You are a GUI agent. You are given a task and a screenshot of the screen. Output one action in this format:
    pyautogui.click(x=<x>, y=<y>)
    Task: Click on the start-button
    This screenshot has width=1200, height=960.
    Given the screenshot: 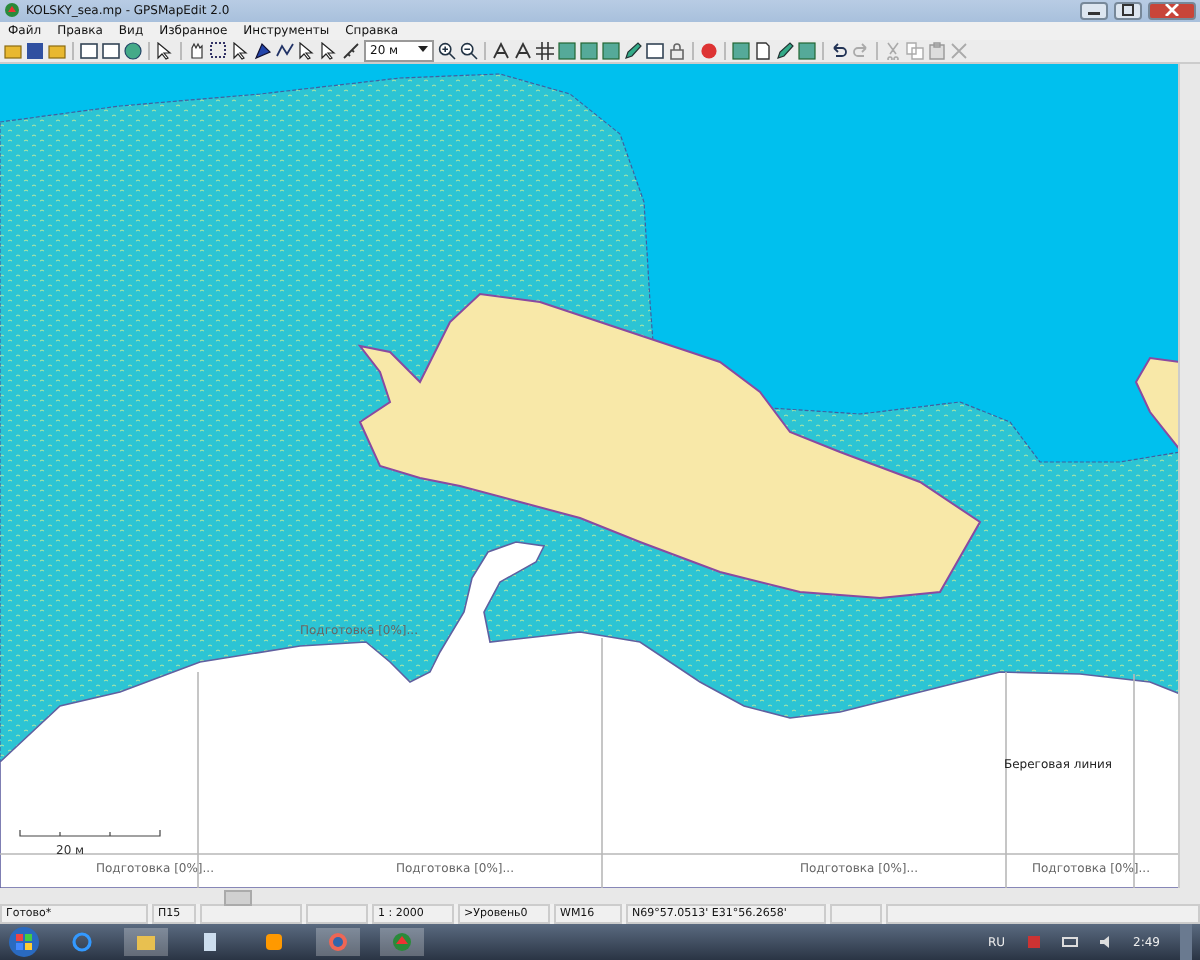 What is the action you would take?
    pyautogui.click(x=24, y=942)
    